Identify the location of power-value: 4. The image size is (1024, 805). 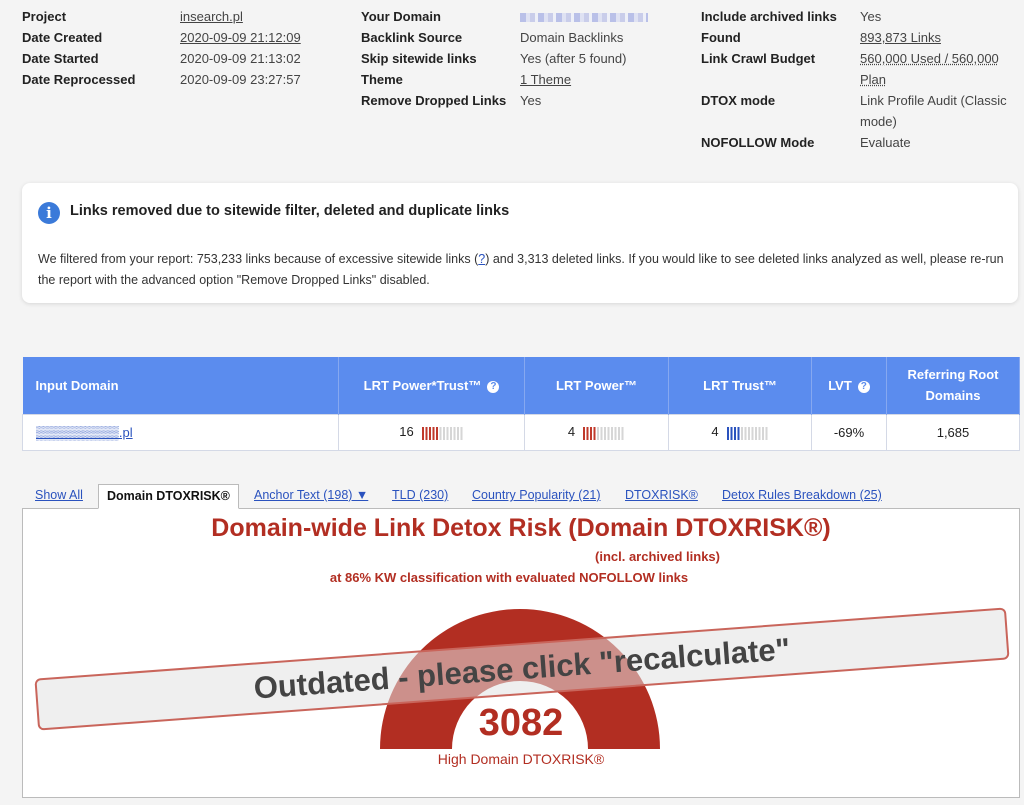
(571, 432).